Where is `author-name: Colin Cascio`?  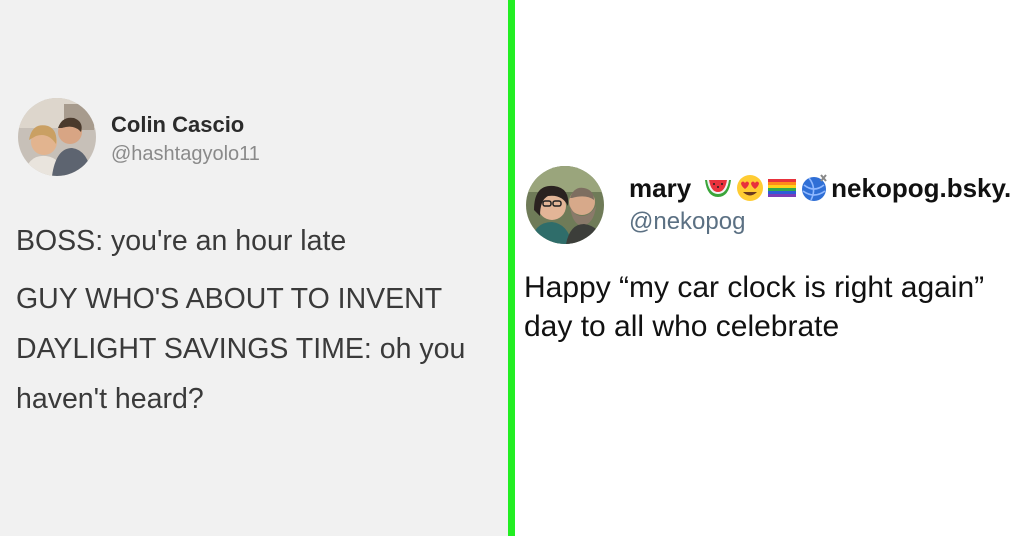
author-name: Colin Cascio is located at coordinates (177, 125).